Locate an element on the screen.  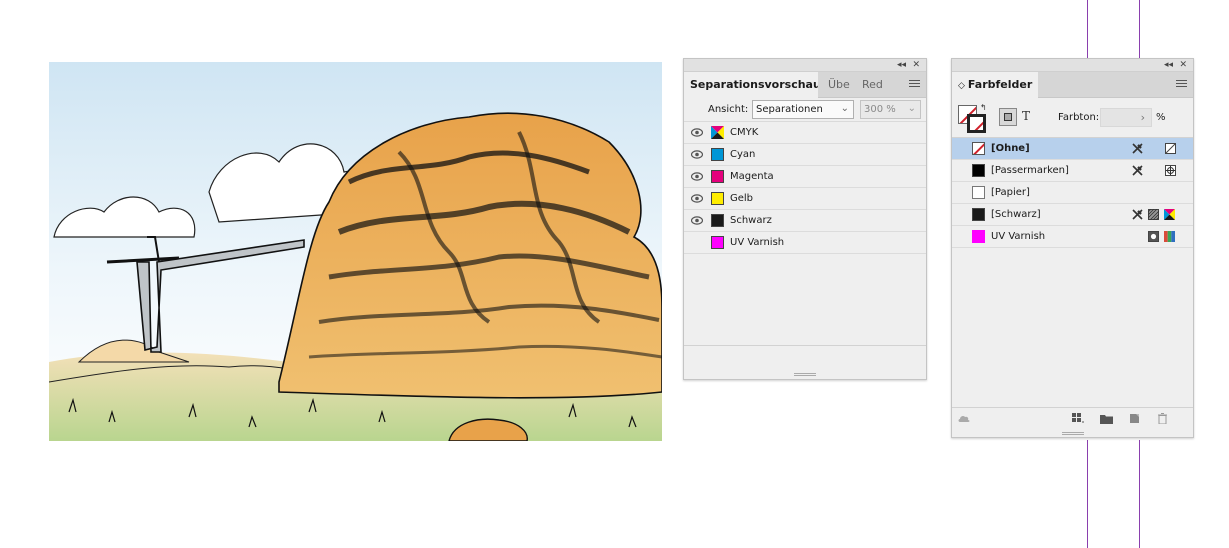
separation-row-uv-varnish: UV Varnish is located at coordinates (805, 243).